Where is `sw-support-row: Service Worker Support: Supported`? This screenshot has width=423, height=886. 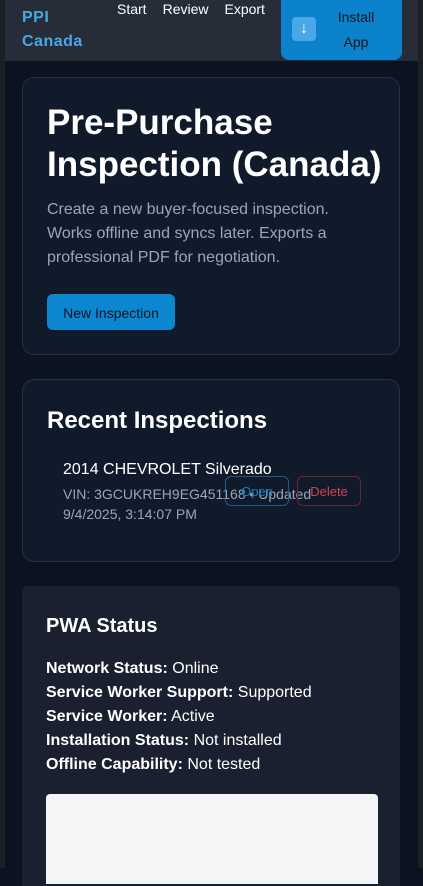
sw-support-row: Service Worker Support: Supported is located at coordinates (211, 693).